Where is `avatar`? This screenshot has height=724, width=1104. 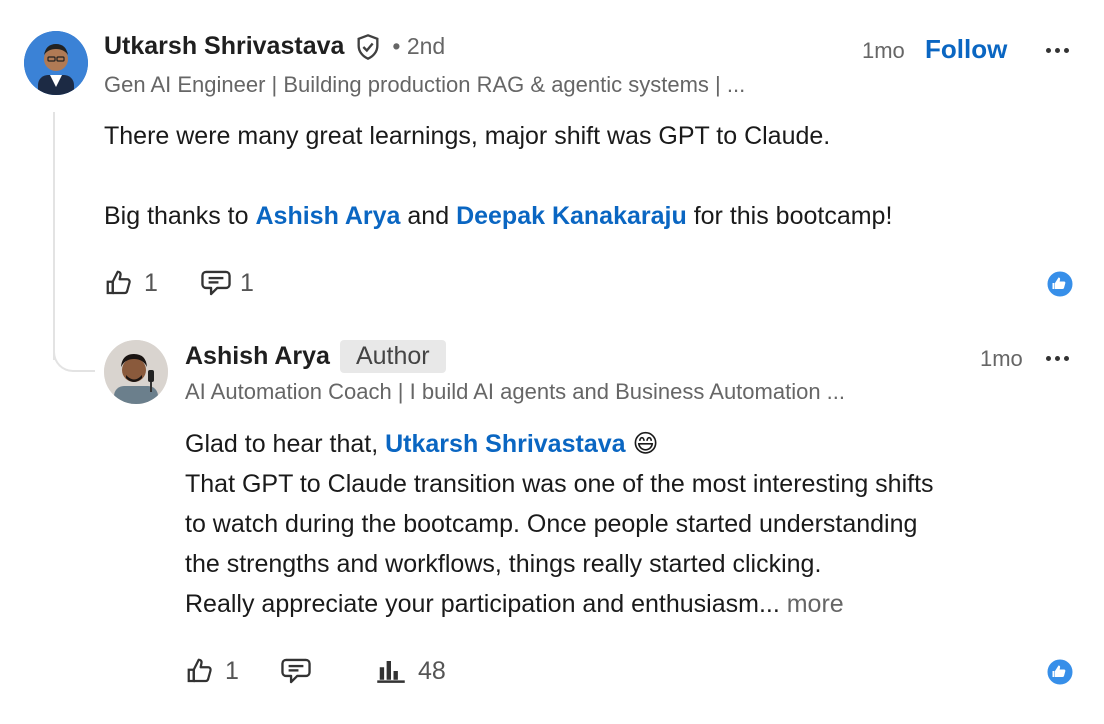
avatar is located at coordinates (56, 63).